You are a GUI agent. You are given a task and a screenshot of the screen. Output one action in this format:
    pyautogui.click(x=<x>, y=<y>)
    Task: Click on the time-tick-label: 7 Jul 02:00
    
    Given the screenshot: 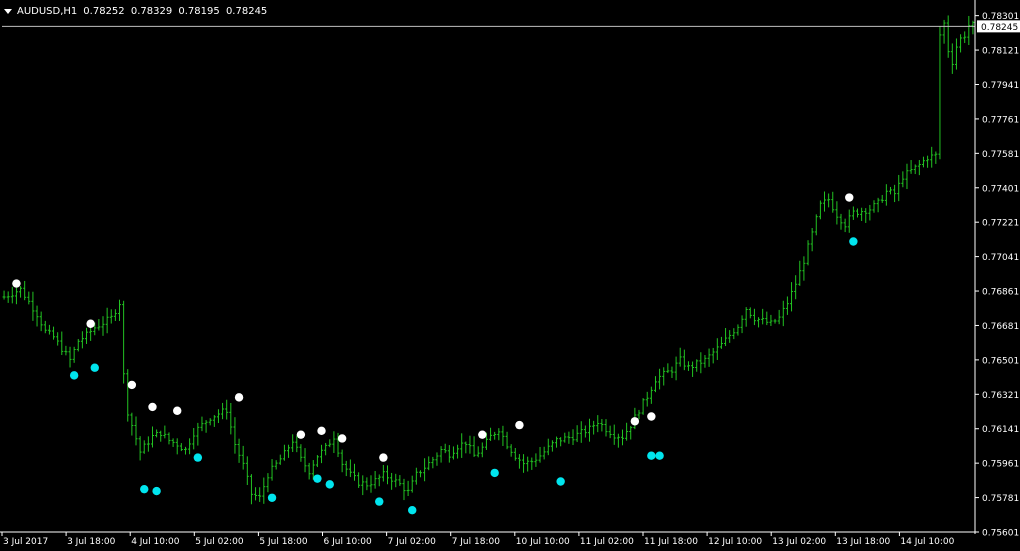 What is the action you would take?
    pyautogui.click(x=412, y=542)
    